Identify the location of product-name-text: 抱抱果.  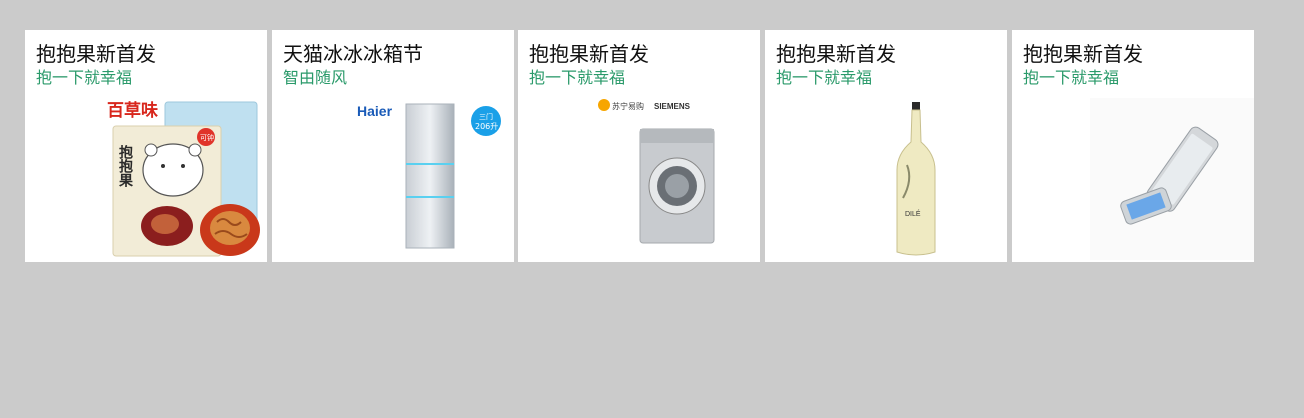
(125, 166).